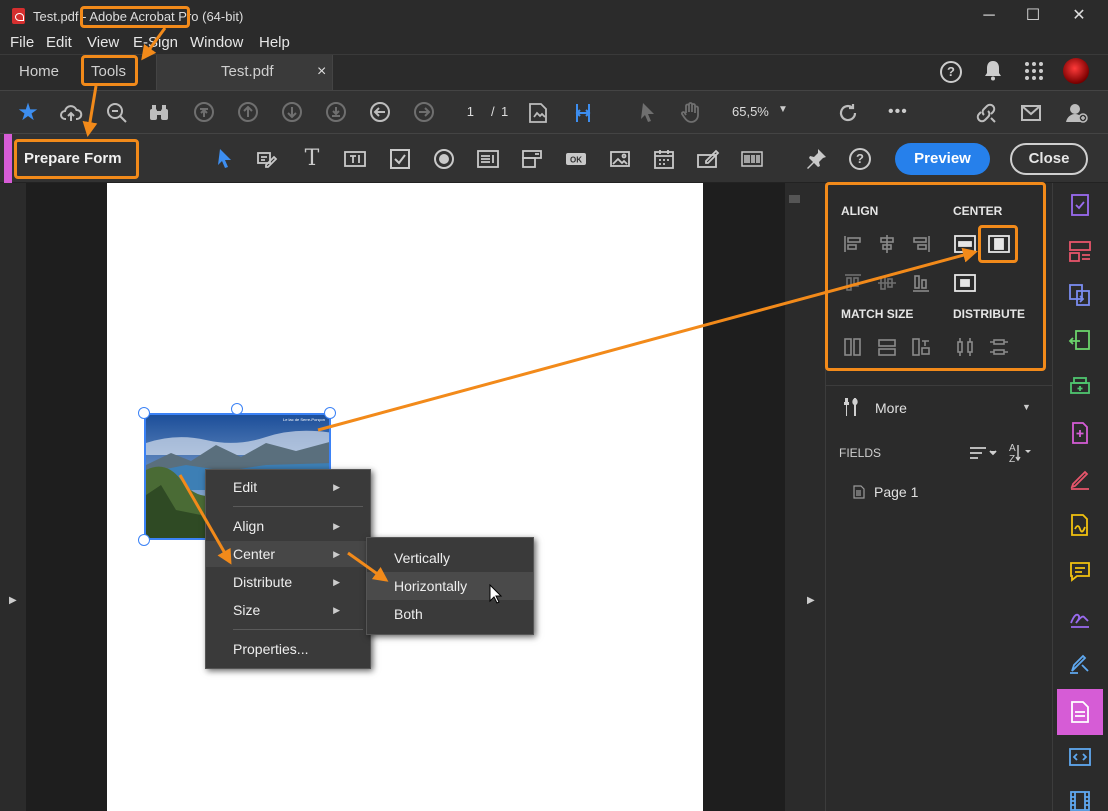  Describe the element at coordinates (898, 112) in the screenshot. I see `more-tools-icon: •••` at that location.